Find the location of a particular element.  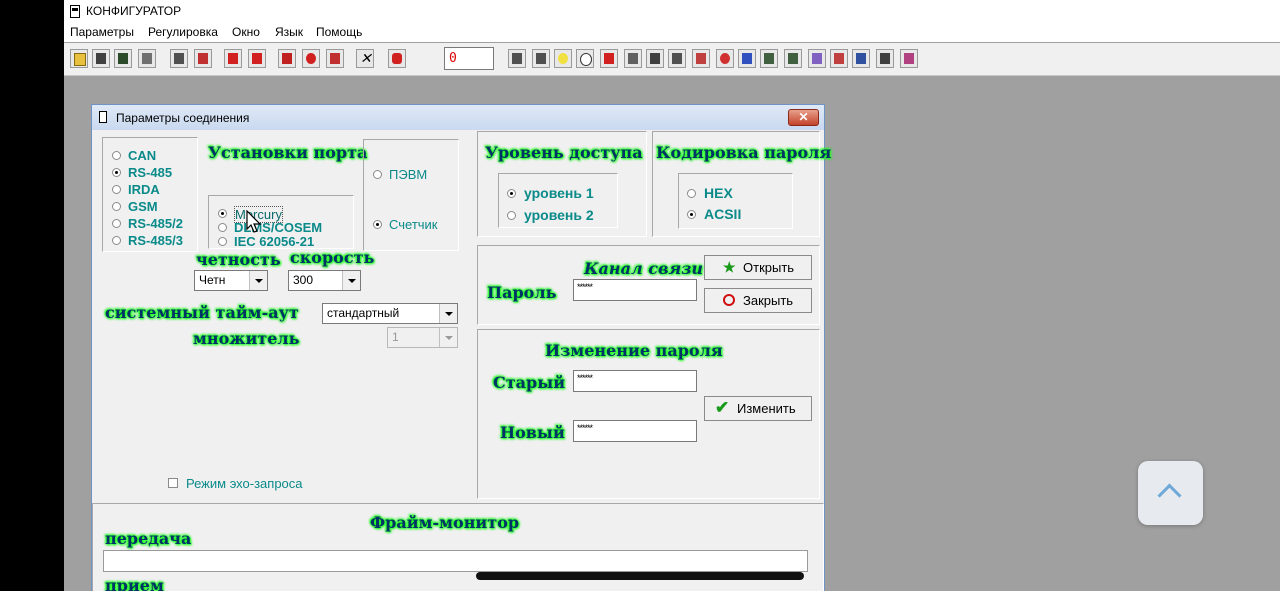

menu-language: Язык is located at coordinates (289, 32).